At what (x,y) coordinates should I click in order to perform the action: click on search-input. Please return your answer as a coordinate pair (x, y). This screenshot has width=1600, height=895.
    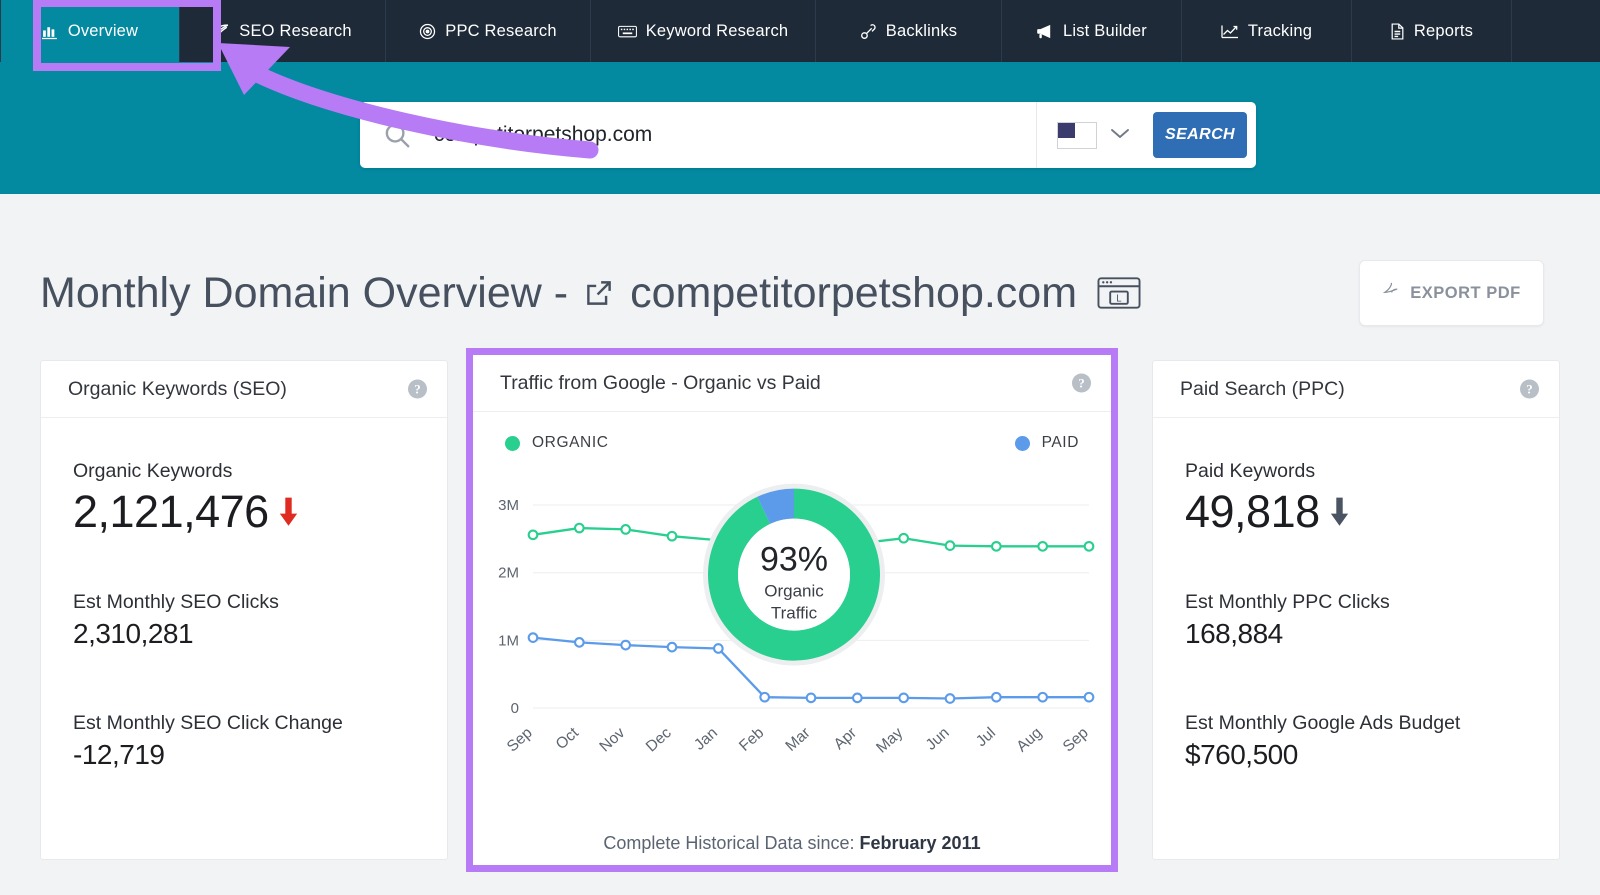
    Looking at the image, I should click on (735, 135).